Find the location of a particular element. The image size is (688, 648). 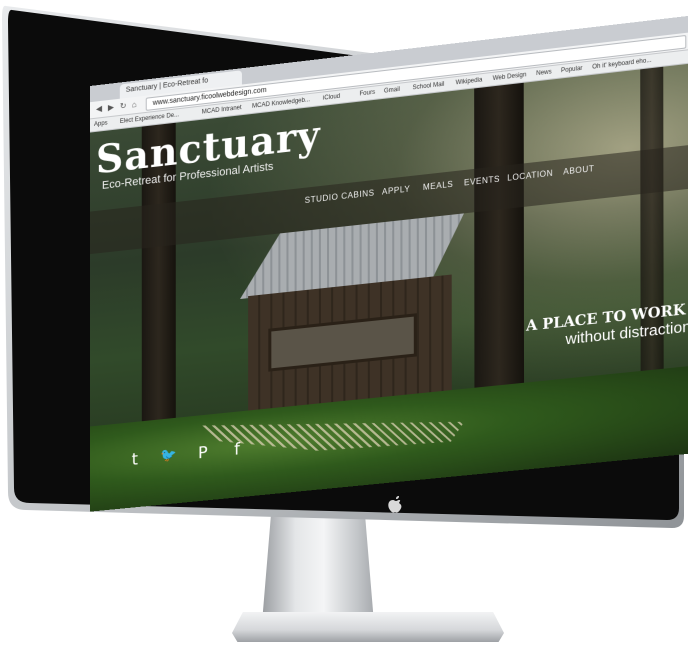

facebook-icon: f is located at coordinates (237, 449).